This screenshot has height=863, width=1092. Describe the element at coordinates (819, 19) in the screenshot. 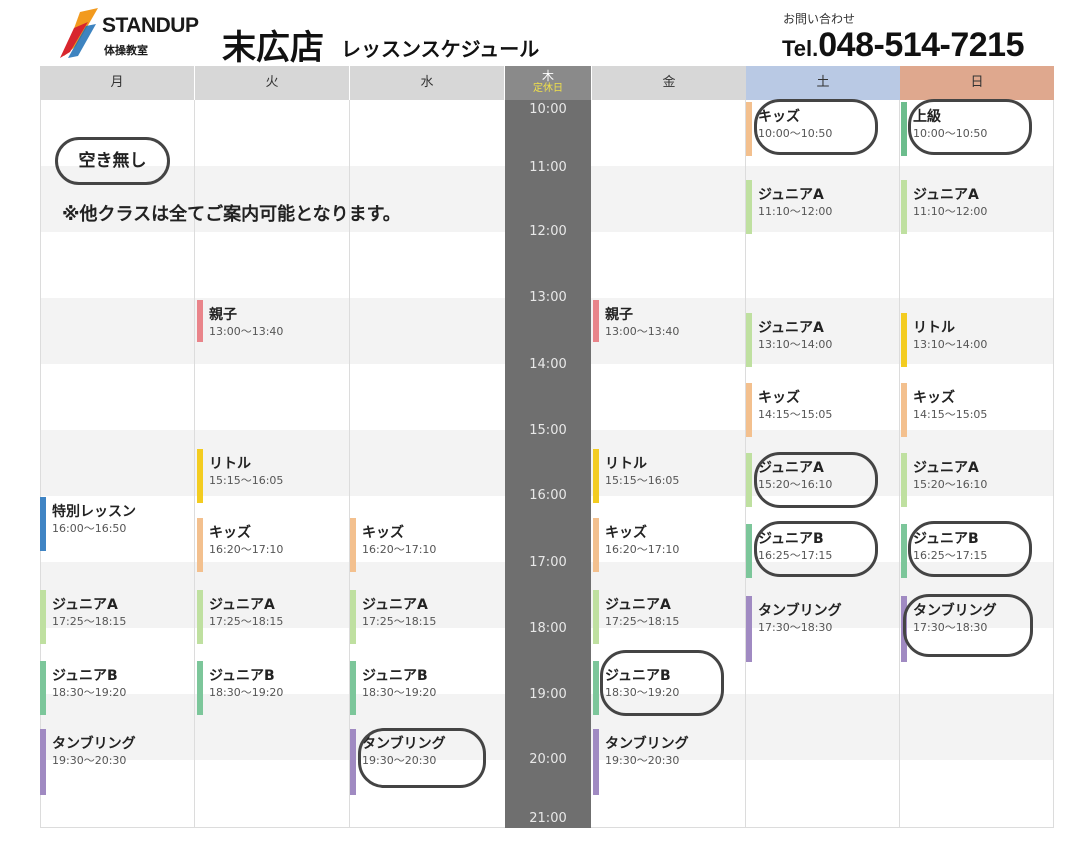

I see `contact-label: お問い合わせ` at that location.